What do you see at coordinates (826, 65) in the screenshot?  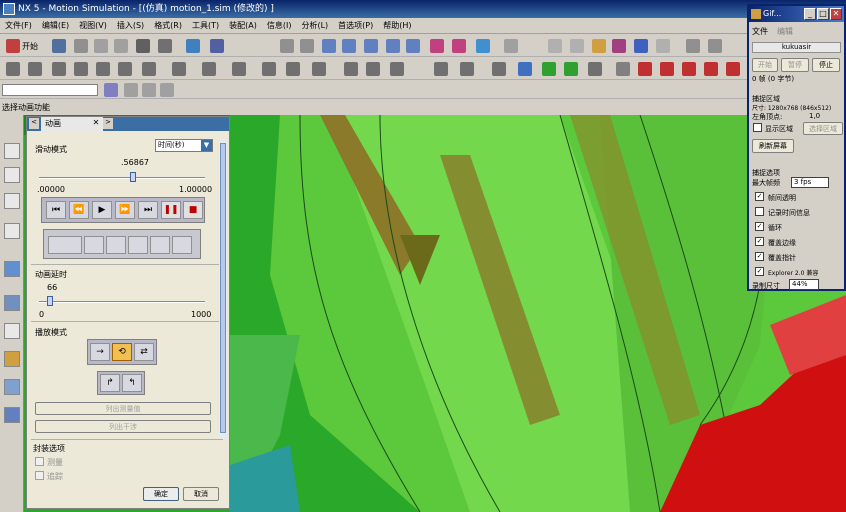 I see `gif-stop-button: 停止` at bounding box center [826, 65].